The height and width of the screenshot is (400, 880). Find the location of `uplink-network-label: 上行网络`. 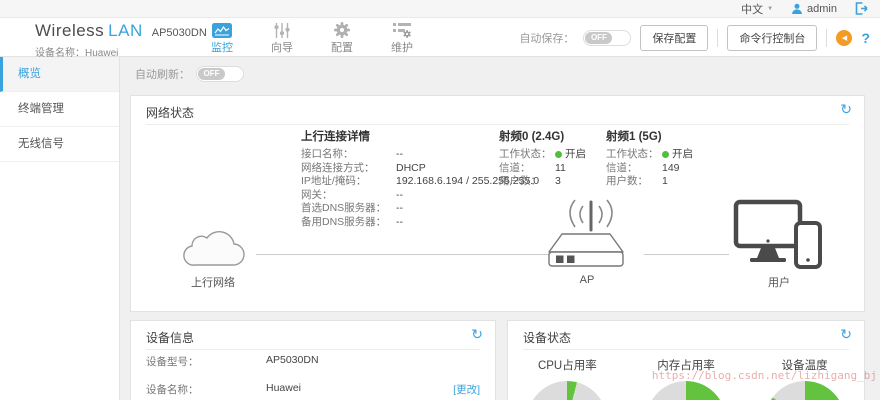

uplink-network-label: 上行网络 is located at coordinates (213, 283).